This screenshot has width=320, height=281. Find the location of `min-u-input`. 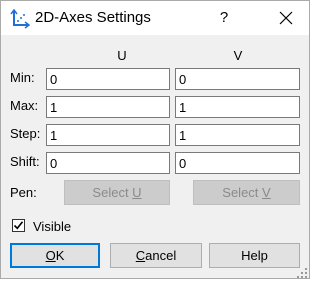

min-u-input is located at coordinates (108, 79).